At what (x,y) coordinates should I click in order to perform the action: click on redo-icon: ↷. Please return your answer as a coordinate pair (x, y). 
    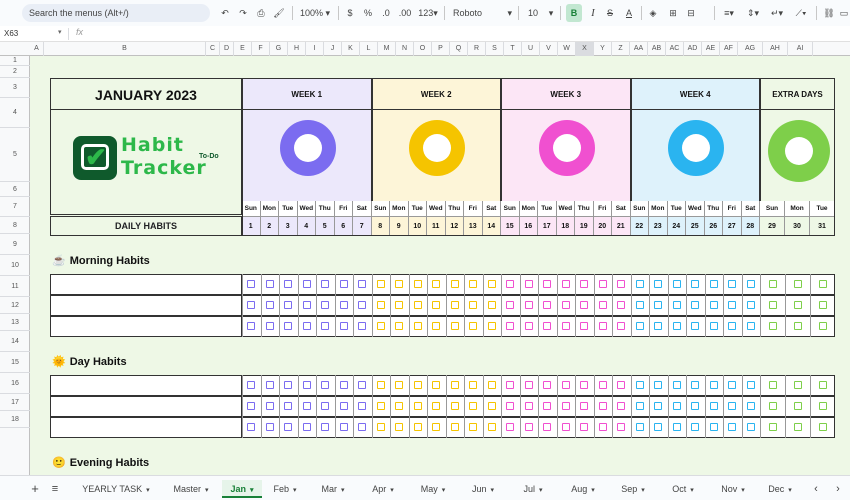
    Looking at the image, I should click on (243, 13).